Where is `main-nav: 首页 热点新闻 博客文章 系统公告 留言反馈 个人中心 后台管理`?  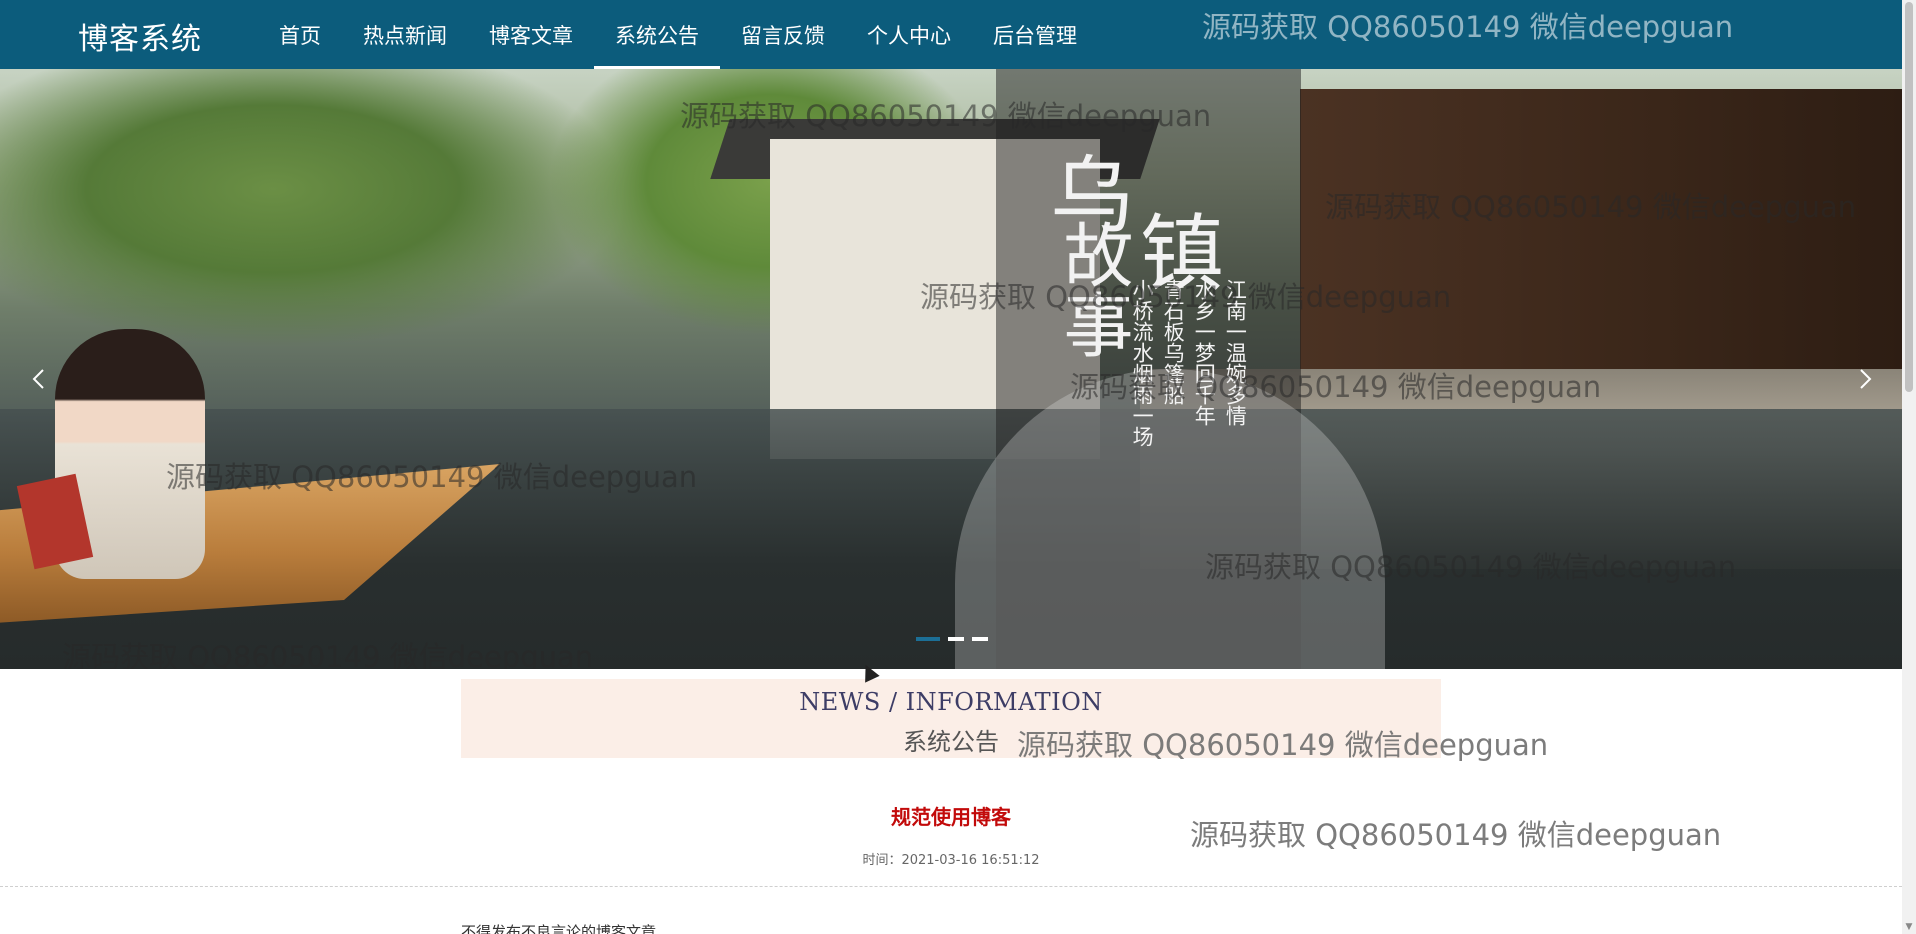 main-nav: 首页 热点新闻 博客文章 系统公告 留言反馈 个人中心 后台管理 is located at coordinates (678, 34).